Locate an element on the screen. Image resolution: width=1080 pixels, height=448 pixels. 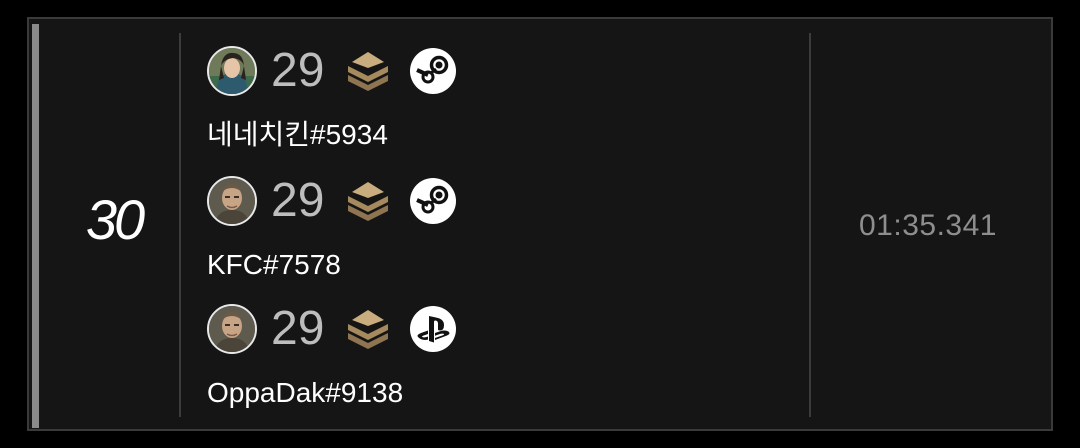
player-row: 29 KFC#7578 is located at coordinates (487, 233).